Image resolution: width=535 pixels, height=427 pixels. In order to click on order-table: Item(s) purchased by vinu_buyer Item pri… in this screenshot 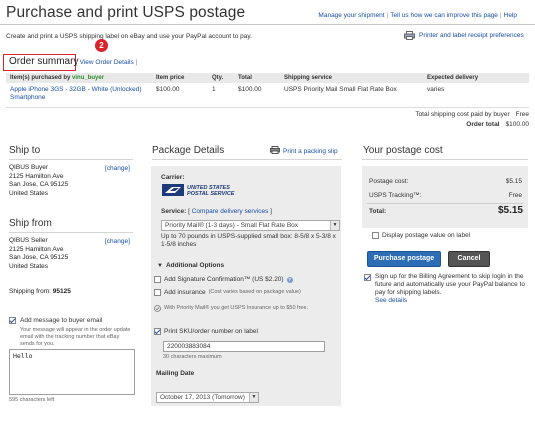, I will do `click(267, 89)`.